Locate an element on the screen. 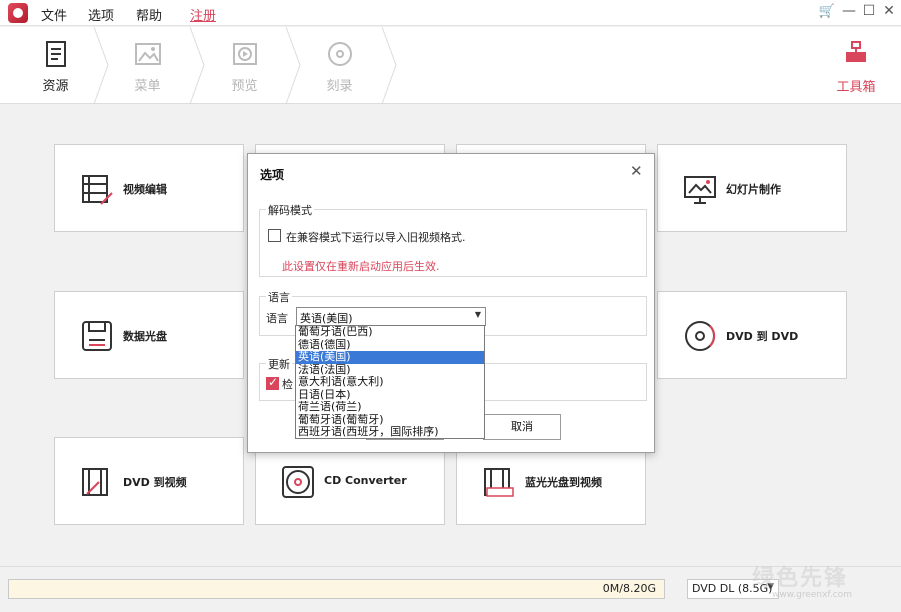  group-title: 更新 is located at coordinates (279, 364).